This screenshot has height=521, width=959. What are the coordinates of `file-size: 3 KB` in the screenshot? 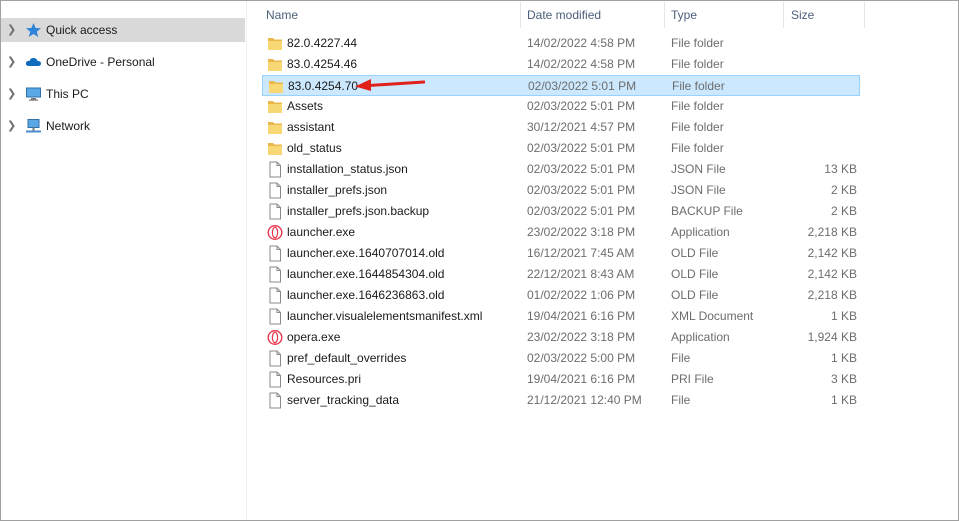 It's located at (843, 379).